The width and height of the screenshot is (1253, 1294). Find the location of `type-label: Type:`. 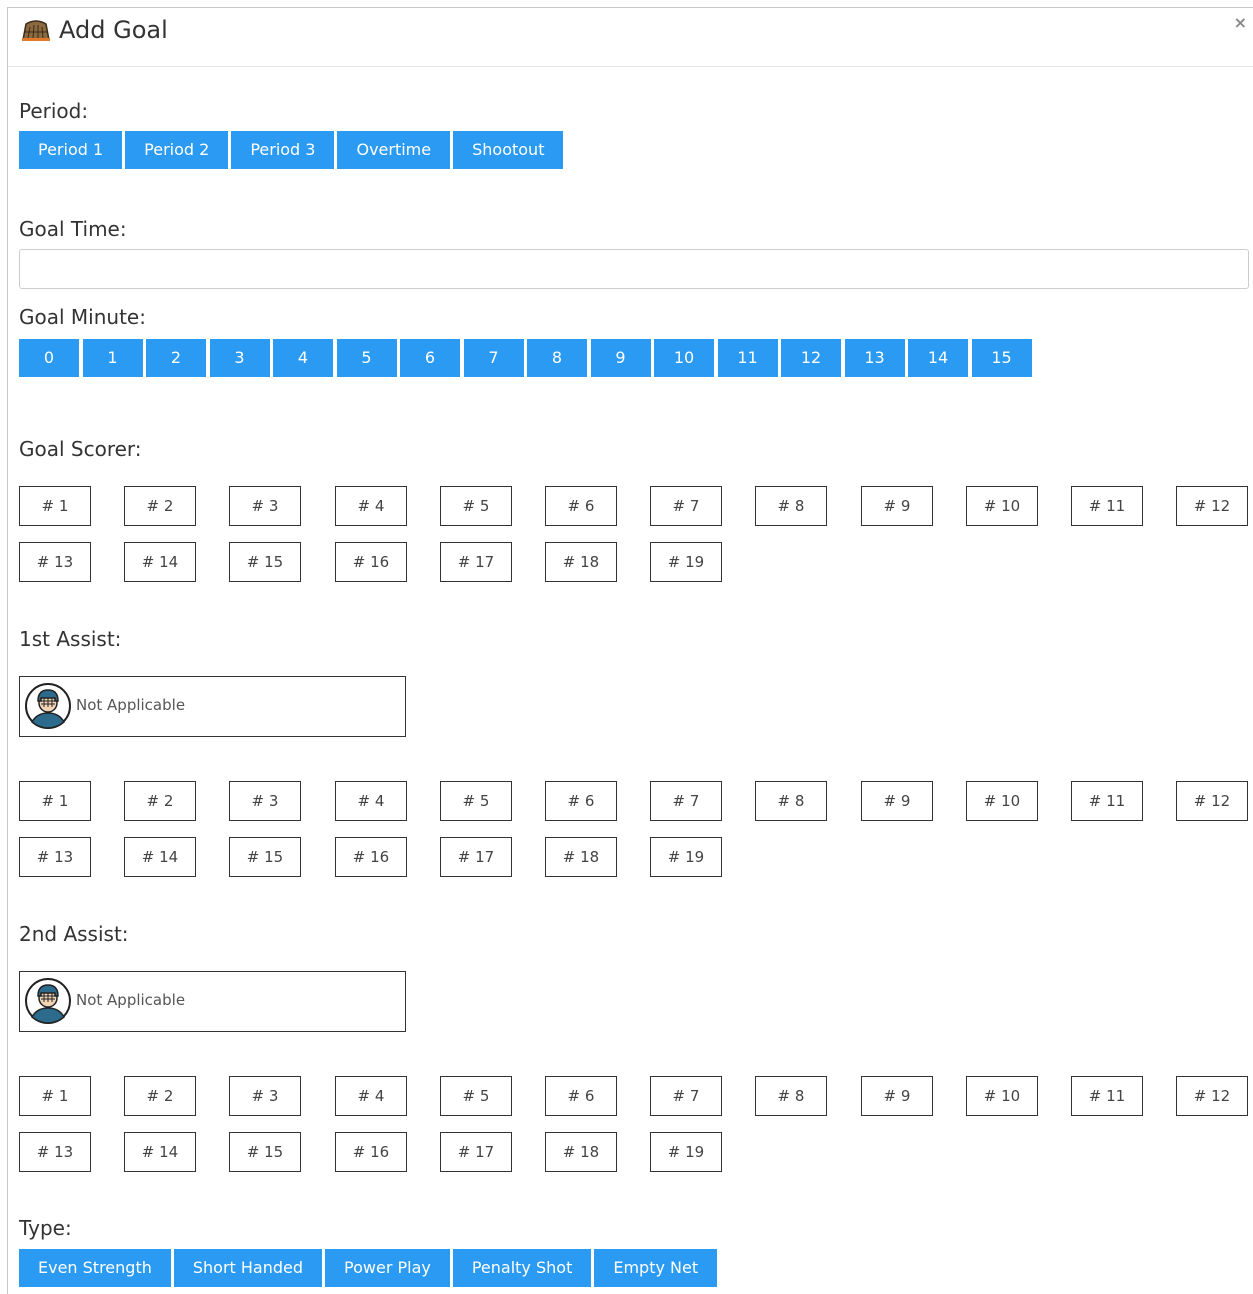

type-label: Type: is located at coordinates (45, 1228).